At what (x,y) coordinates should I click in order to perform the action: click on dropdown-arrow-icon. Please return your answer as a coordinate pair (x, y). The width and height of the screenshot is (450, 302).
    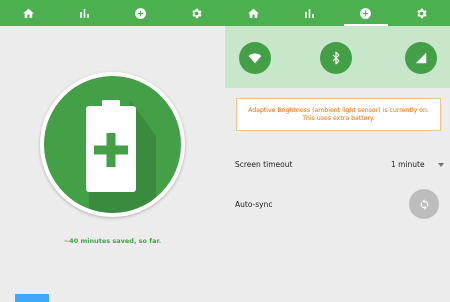
    Looking at the image, I should click on (441, 165).